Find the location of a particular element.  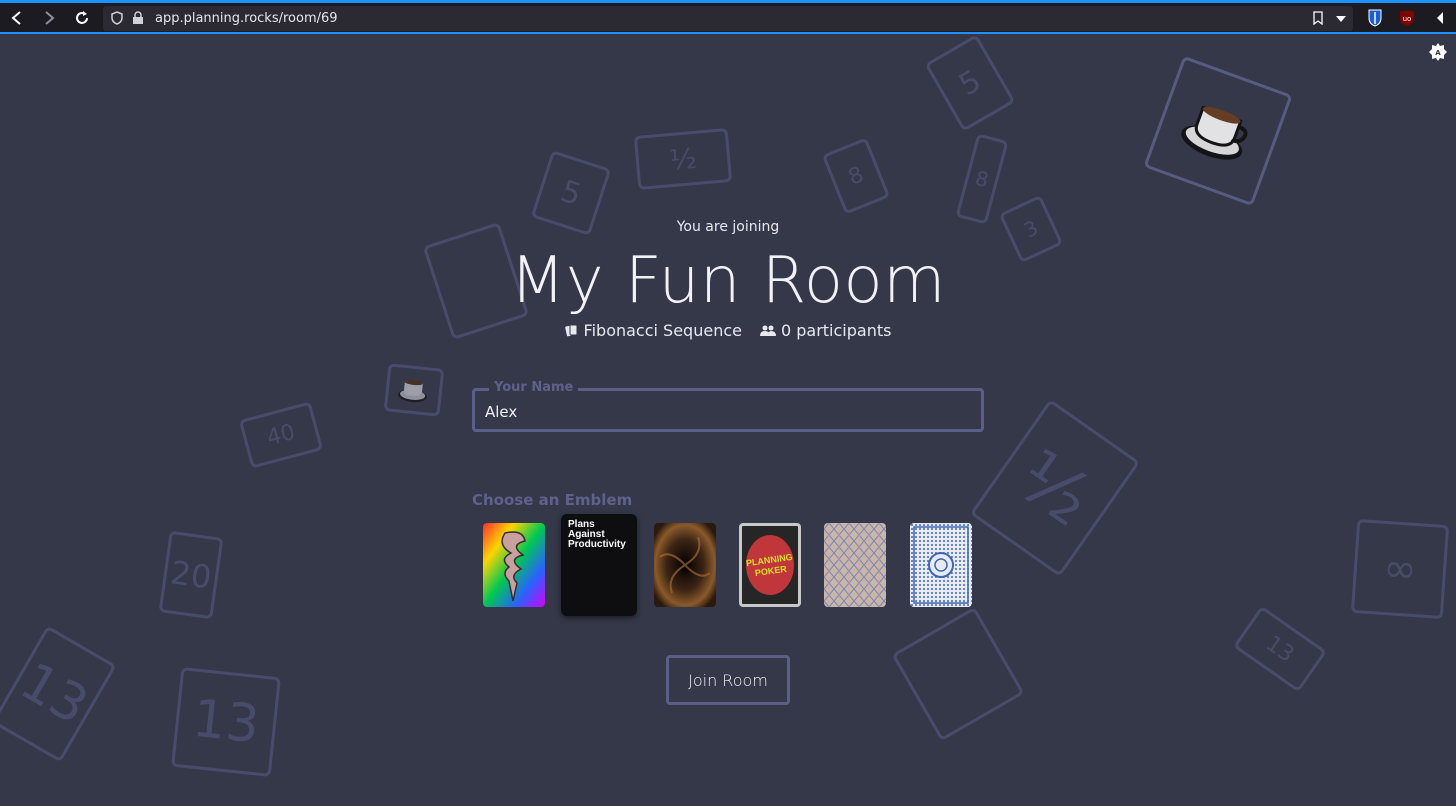

bg-card: 20 is located at coordinates (191, 575).